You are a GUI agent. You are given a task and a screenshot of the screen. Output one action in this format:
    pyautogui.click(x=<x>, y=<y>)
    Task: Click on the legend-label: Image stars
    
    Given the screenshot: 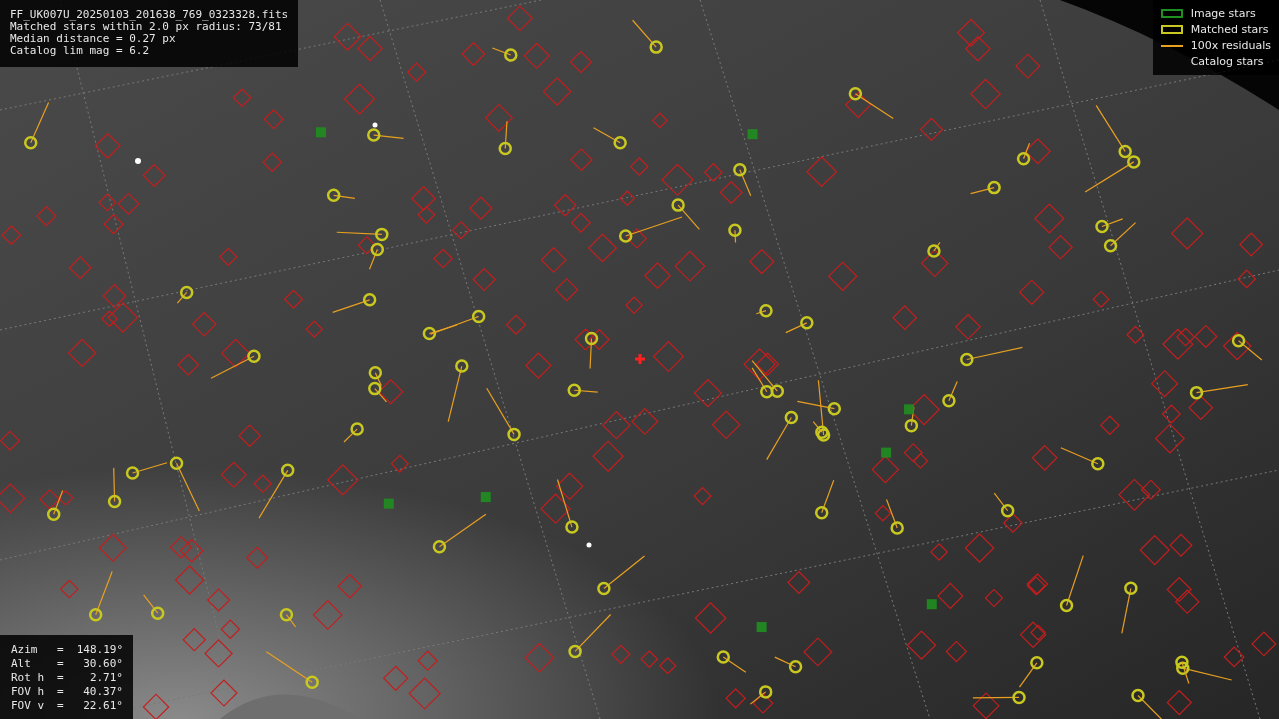 What is the action you would take?
    pyautogui.click(x=1223, y=13)
    